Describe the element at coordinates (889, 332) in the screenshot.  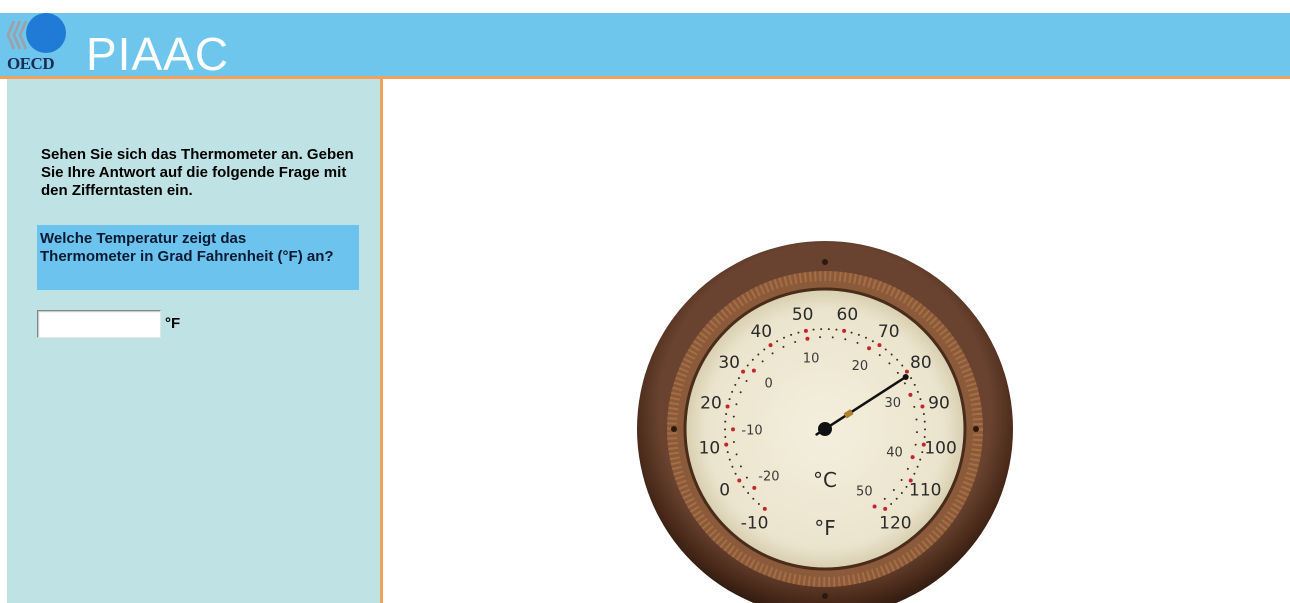
I see `fahrenheit-label: 70` at that location.